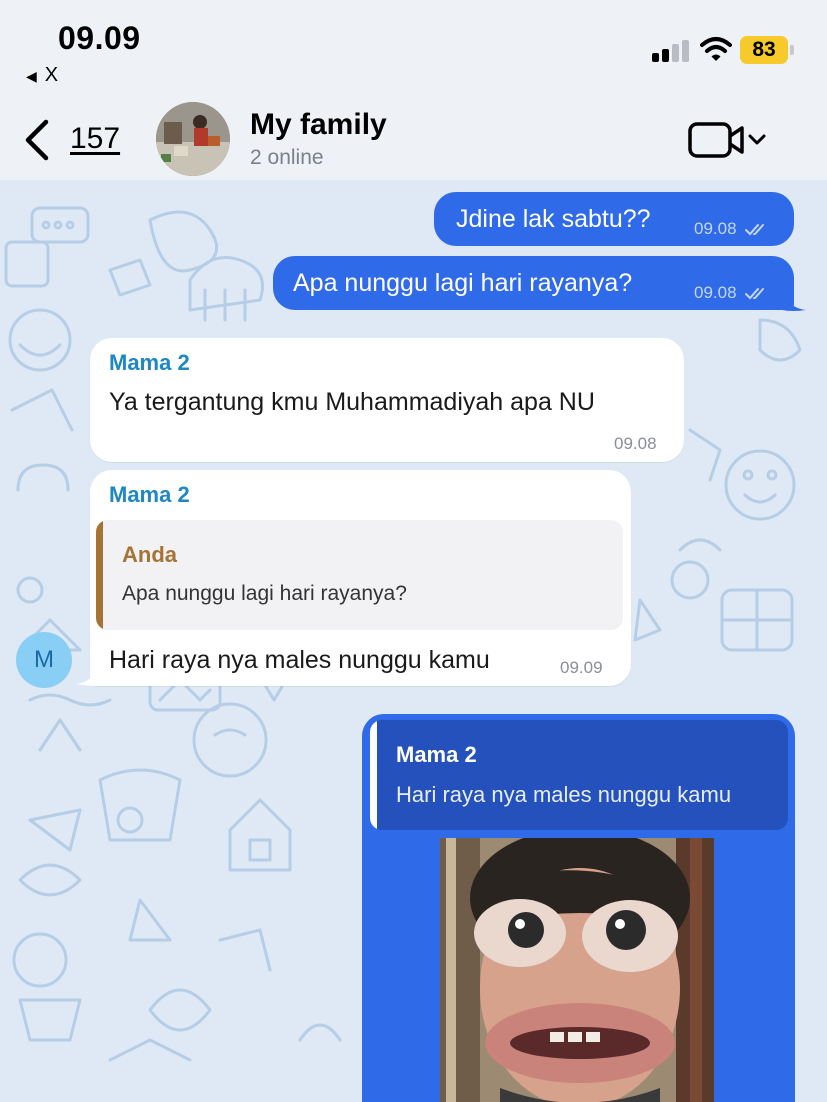 This screenshot has width=827, height=1102. I want to click on photo-face-filter, so click(577, 970).